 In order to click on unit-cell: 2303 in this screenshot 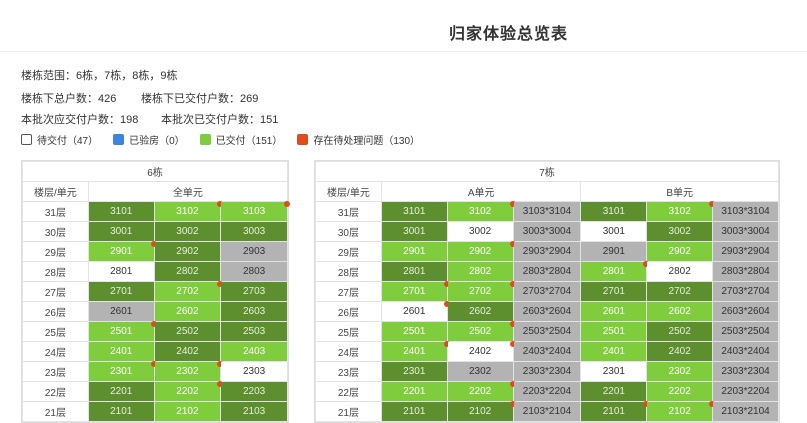, I will do `click(254, 371)`.